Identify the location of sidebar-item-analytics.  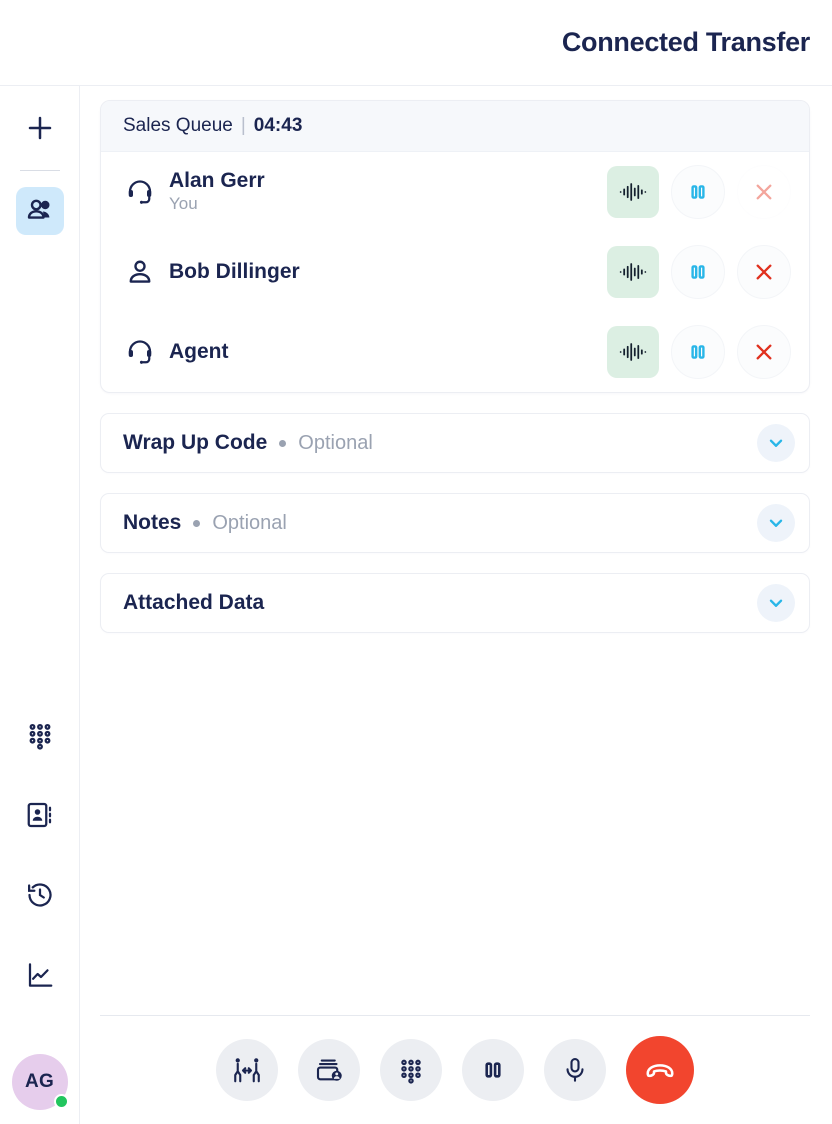
(40, 975).